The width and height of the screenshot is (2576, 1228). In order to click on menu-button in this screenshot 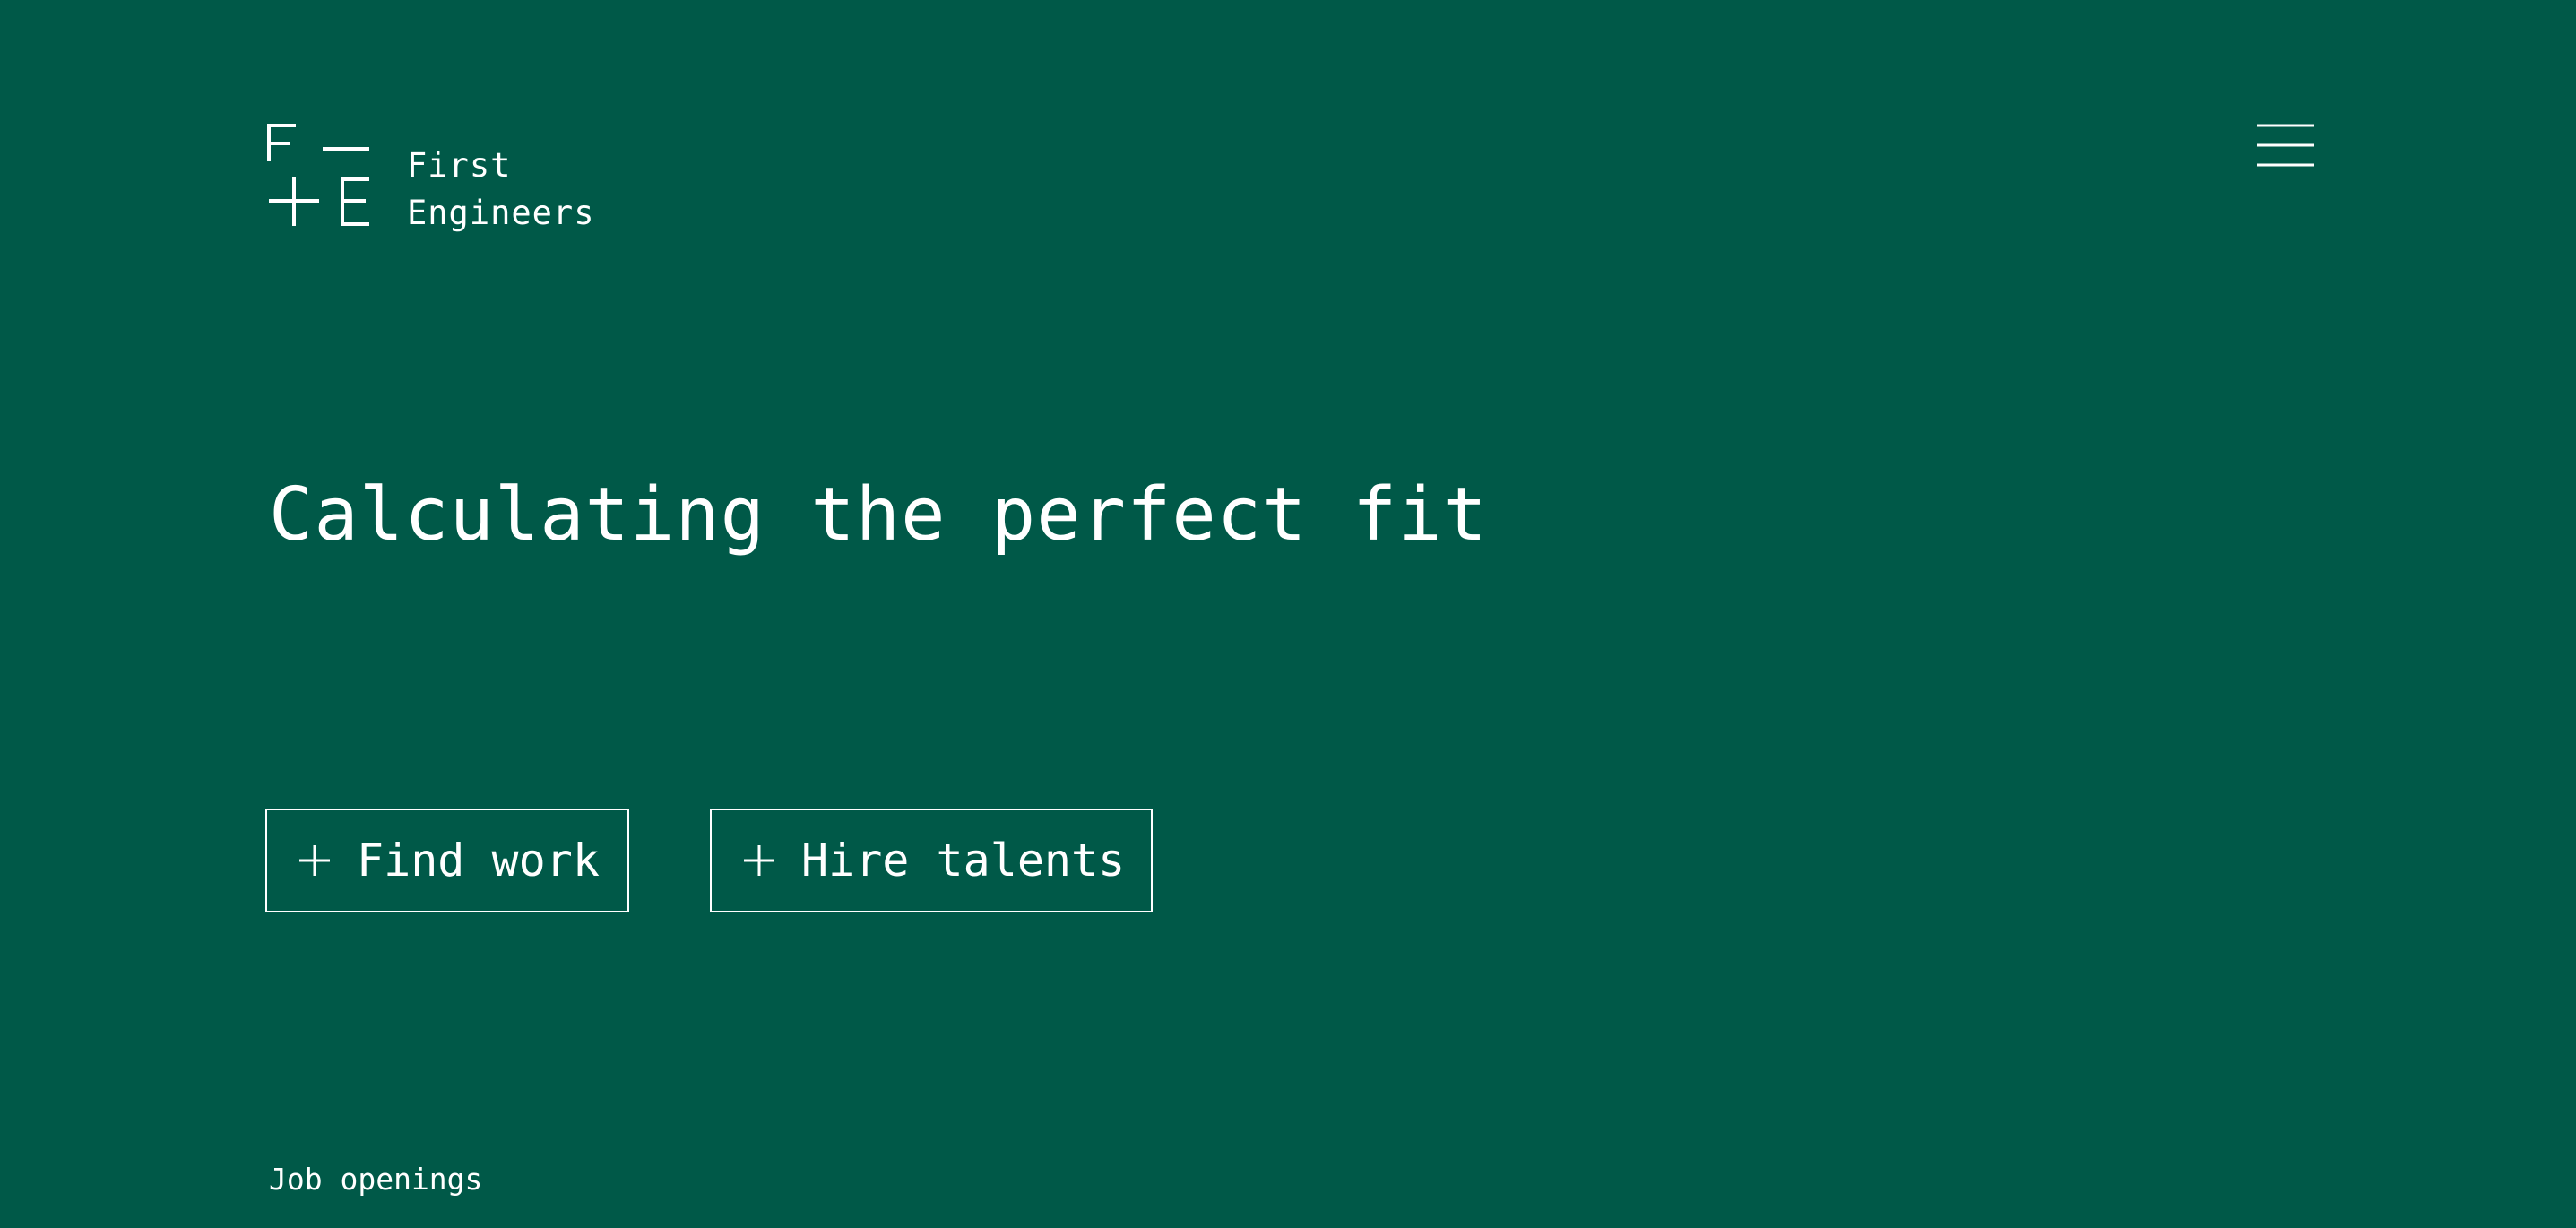, I will do `click(2285, 145)`.